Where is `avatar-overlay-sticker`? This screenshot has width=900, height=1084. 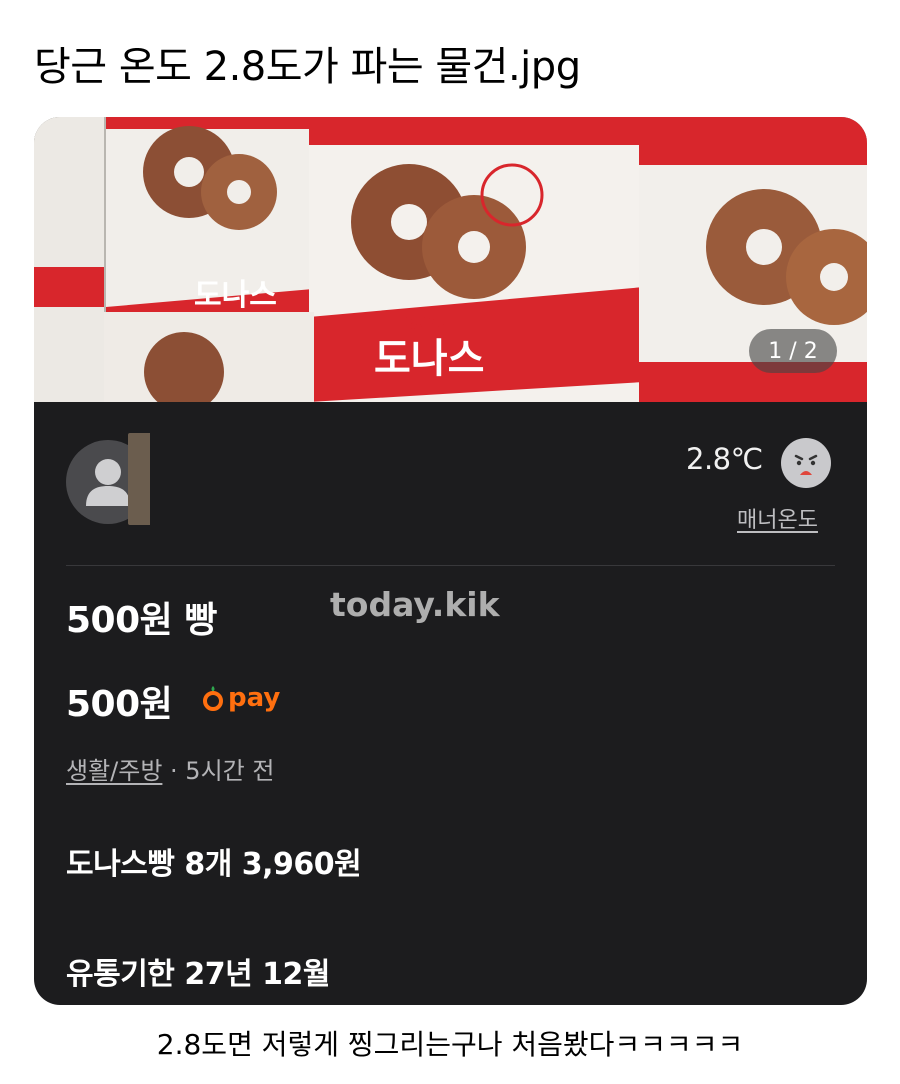
avatar-overlay-sticker is located at coordinates (139, 479).